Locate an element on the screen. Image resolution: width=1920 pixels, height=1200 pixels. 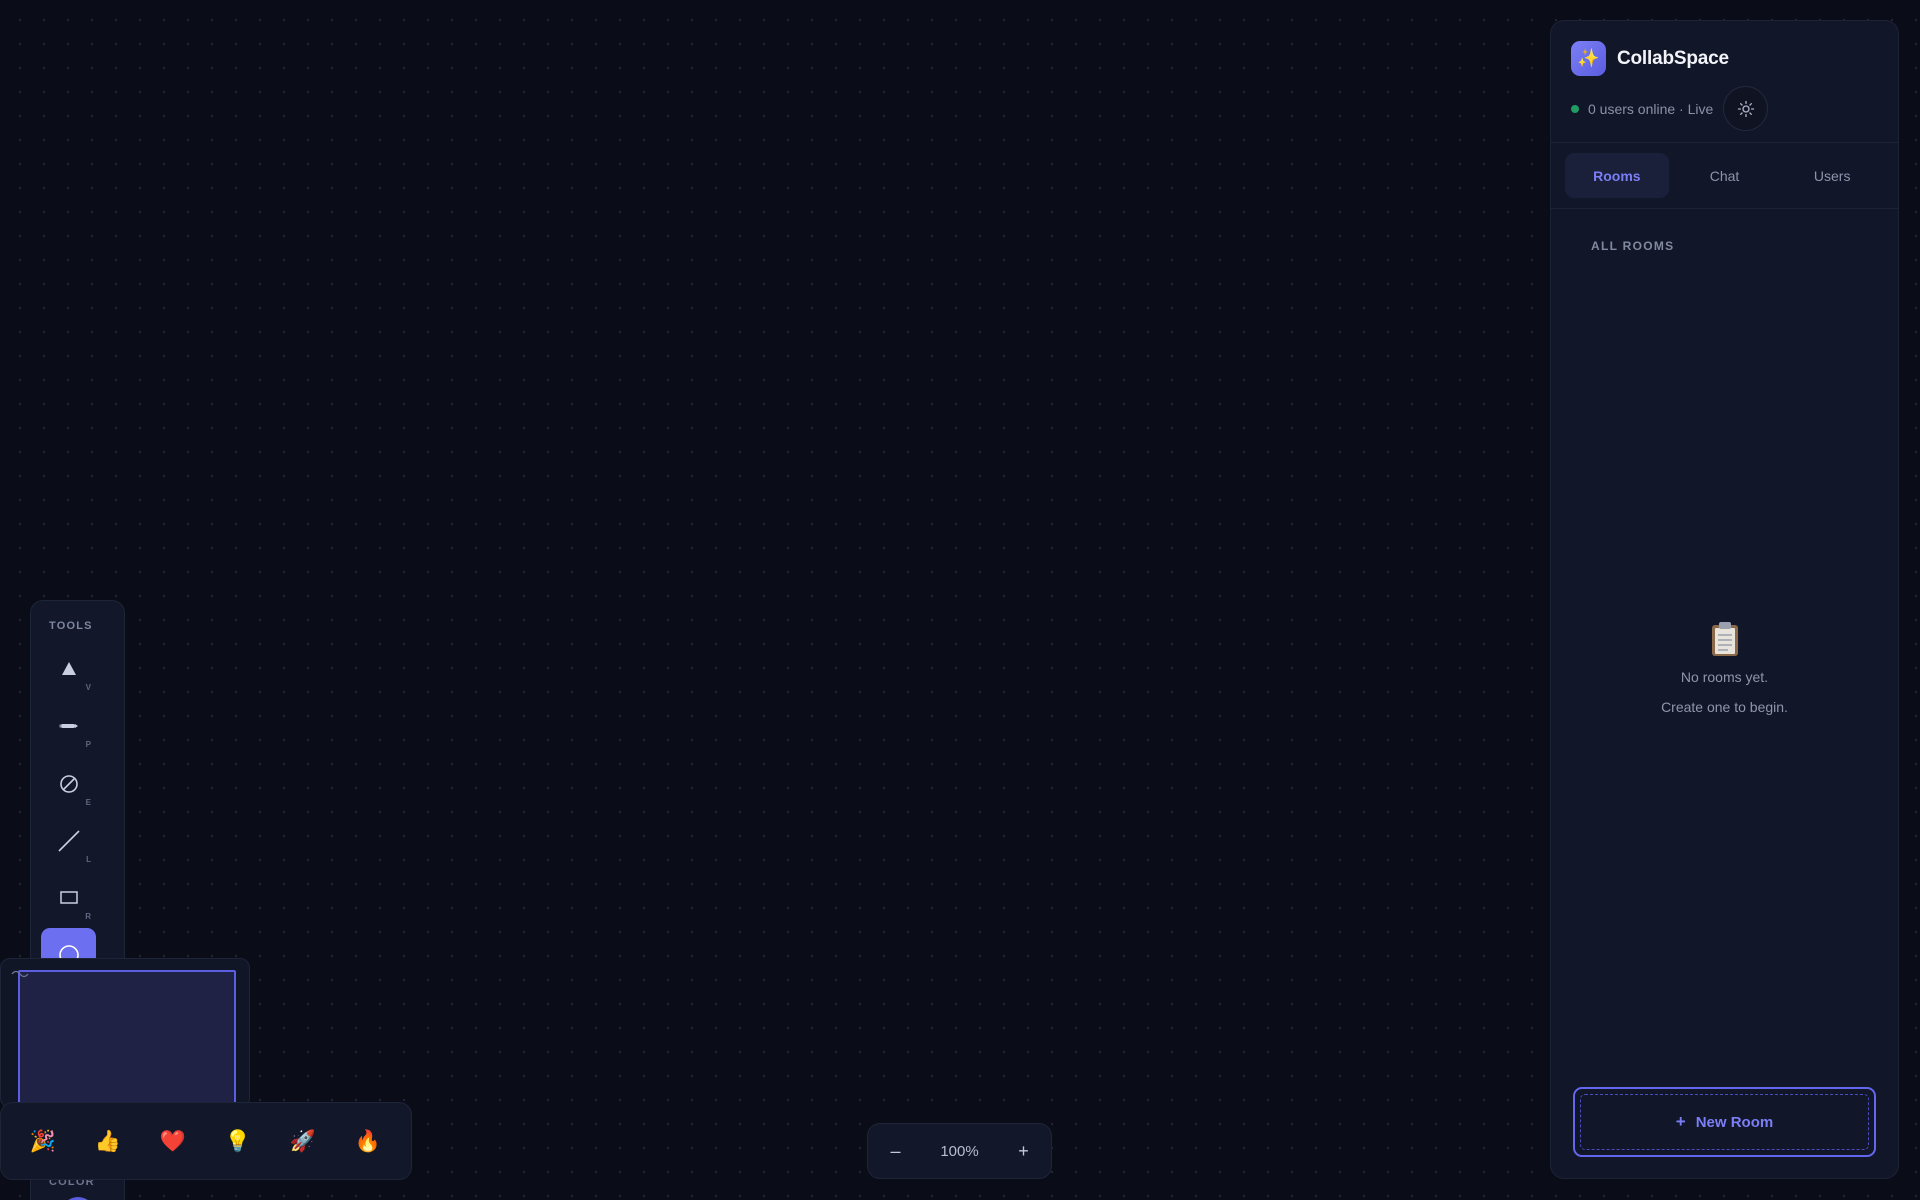
new-room-label: New Room is located at coordinates (1734, 1122).